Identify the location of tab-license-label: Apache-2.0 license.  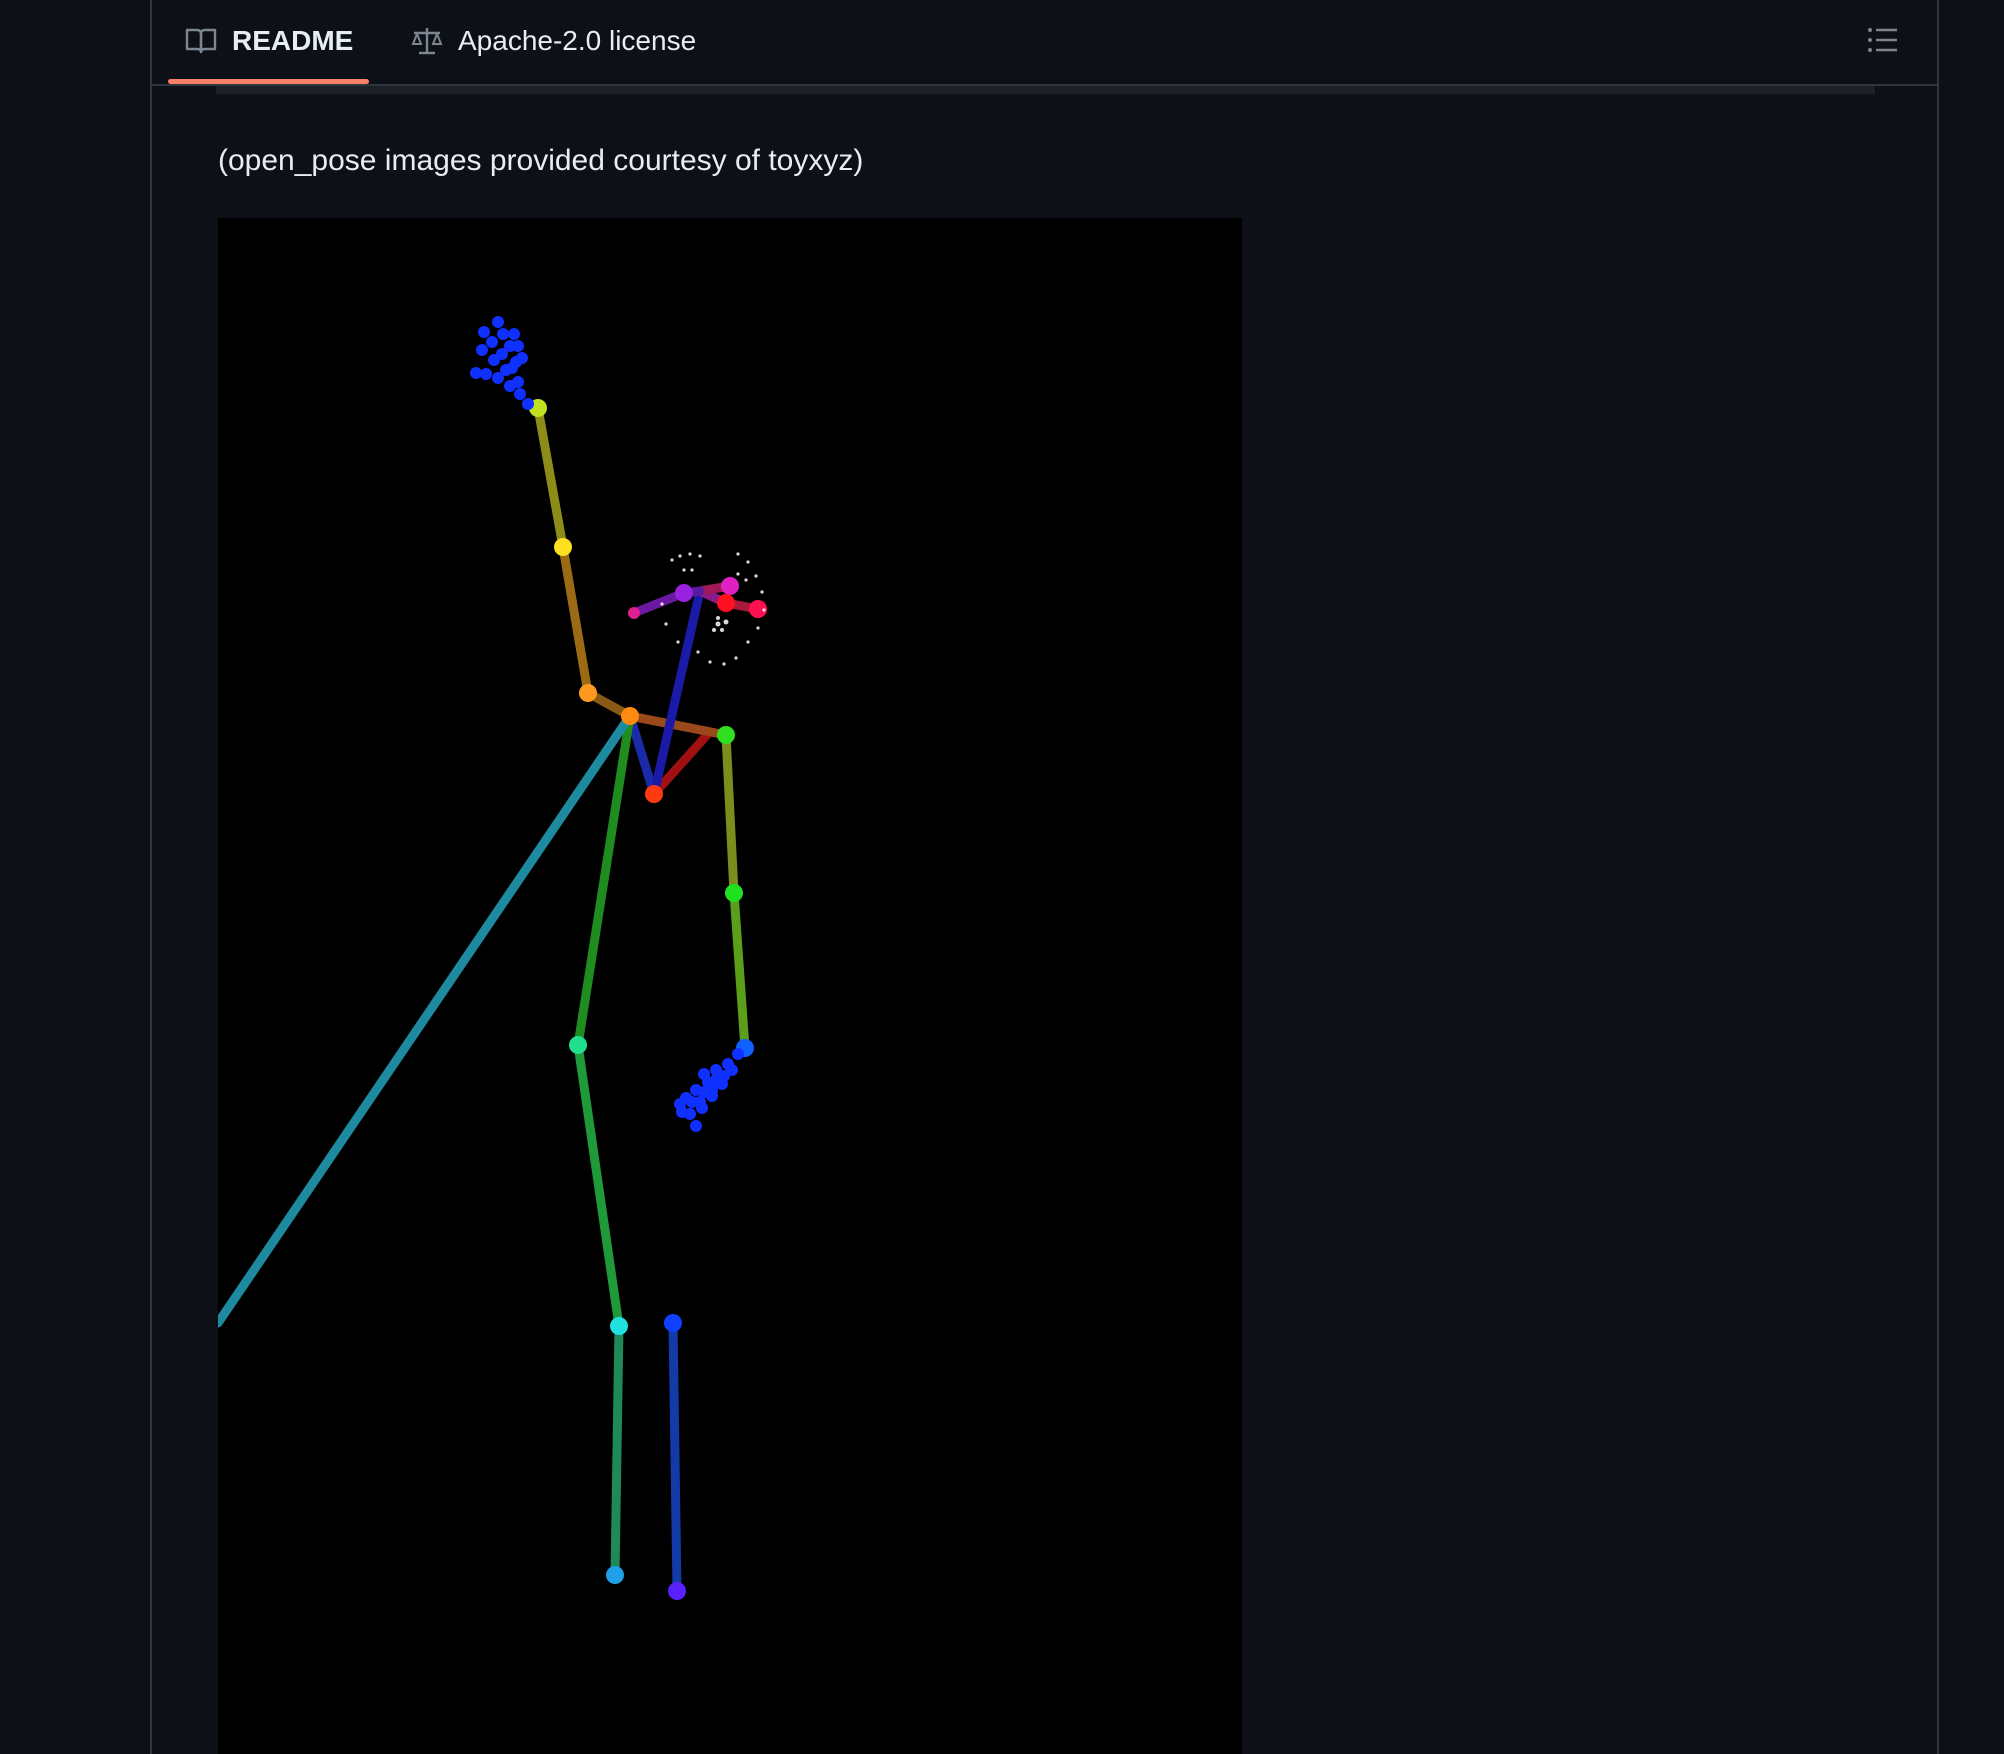
(577, 40).